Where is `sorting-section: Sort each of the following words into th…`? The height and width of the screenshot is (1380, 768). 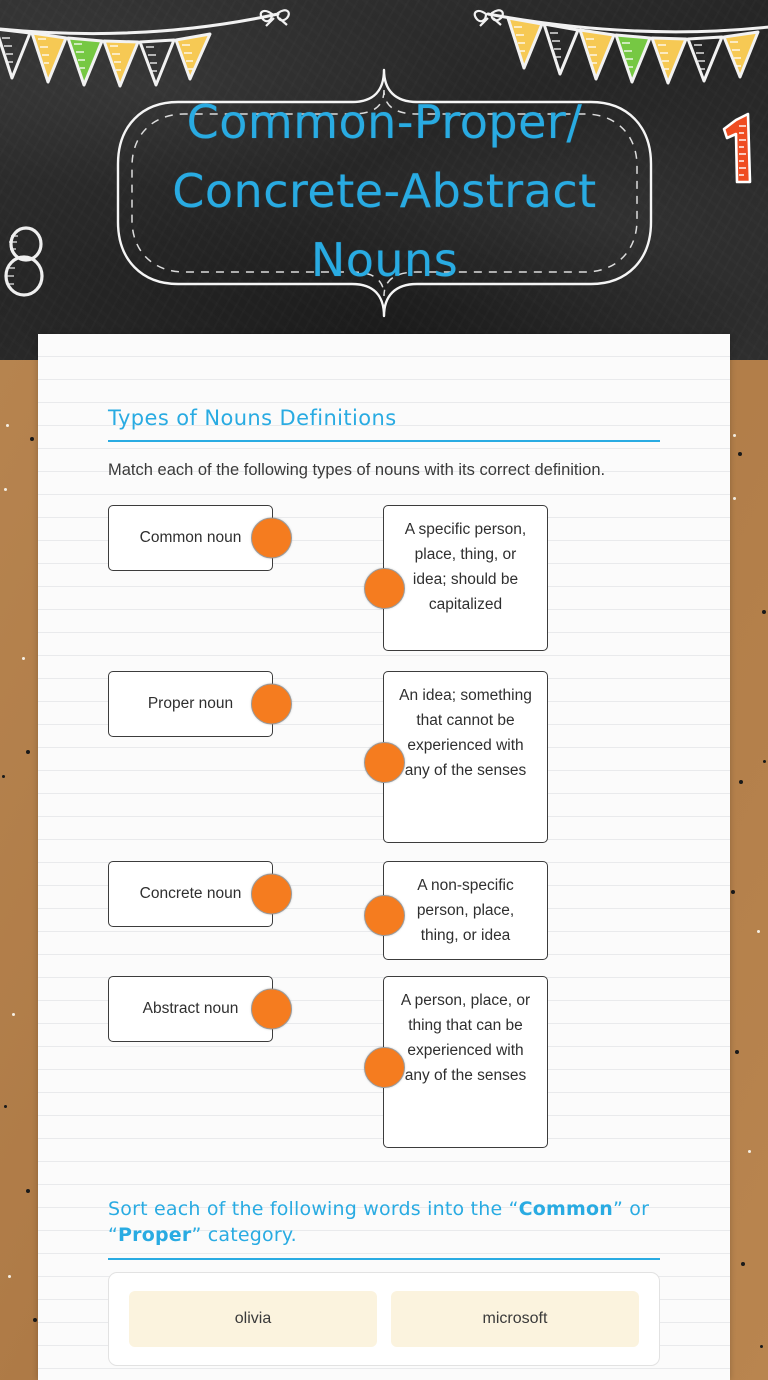
sorting-section: Sort each of the following words into th… is located at coordinates (384, 1281).